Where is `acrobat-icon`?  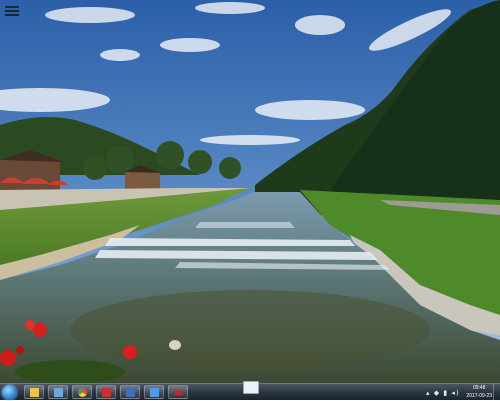 acrobat-icon is located at coordinates (106, 392).